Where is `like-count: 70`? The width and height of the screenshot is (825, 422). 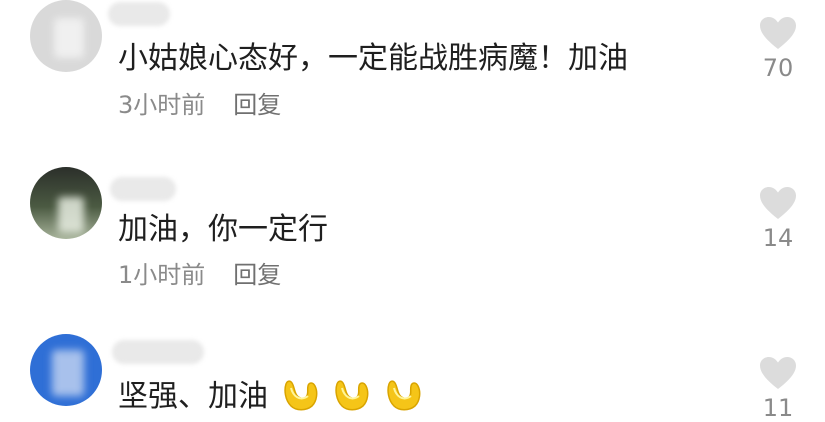 like-count: 70 is located at coordinates (778, 68).